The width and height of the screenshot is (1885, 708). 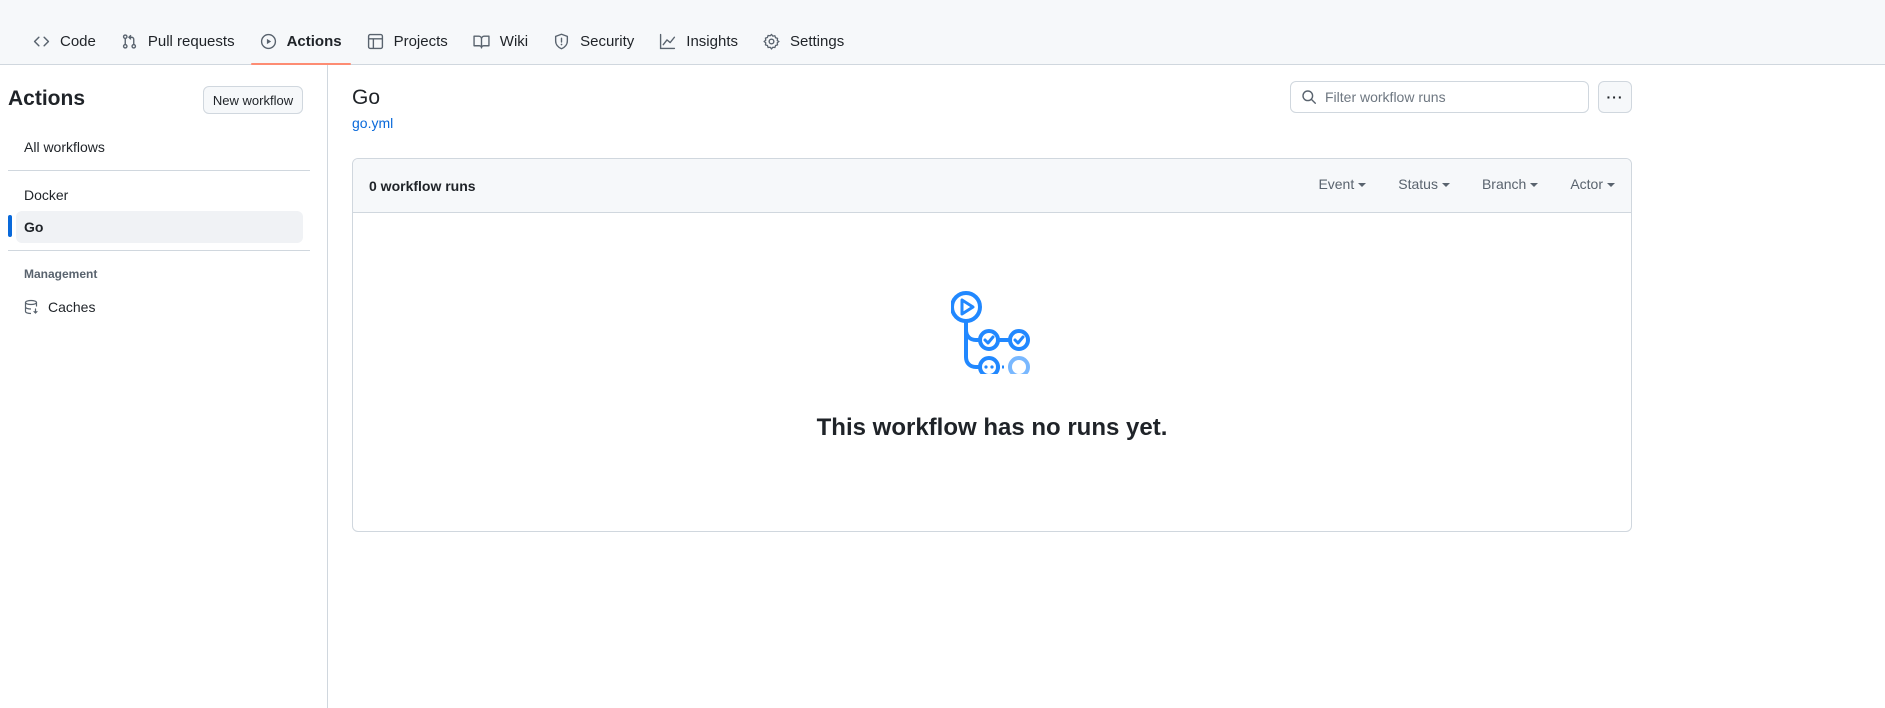 What do you see at coordinates (1615, 97) in the screenshot?
I see `more-options-button: ···` at bounding box center [1615, 97].